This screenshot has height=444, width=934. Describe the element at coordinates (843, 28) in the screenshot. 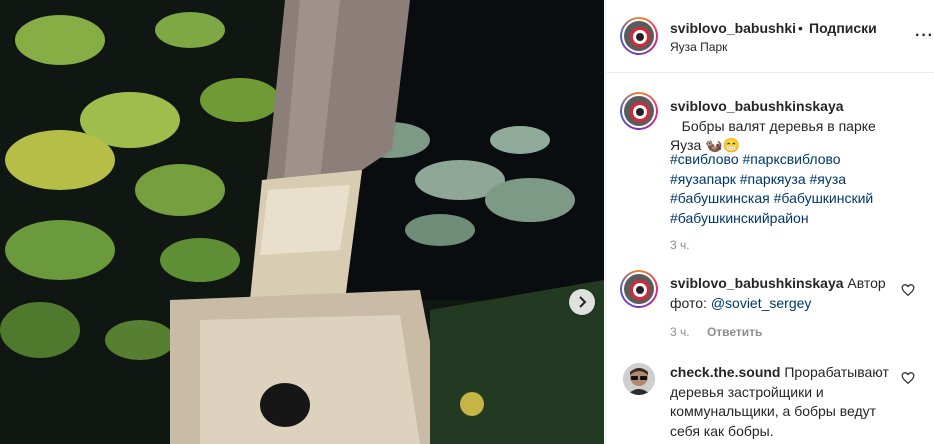

I see `following-button: Подписки` at that location.